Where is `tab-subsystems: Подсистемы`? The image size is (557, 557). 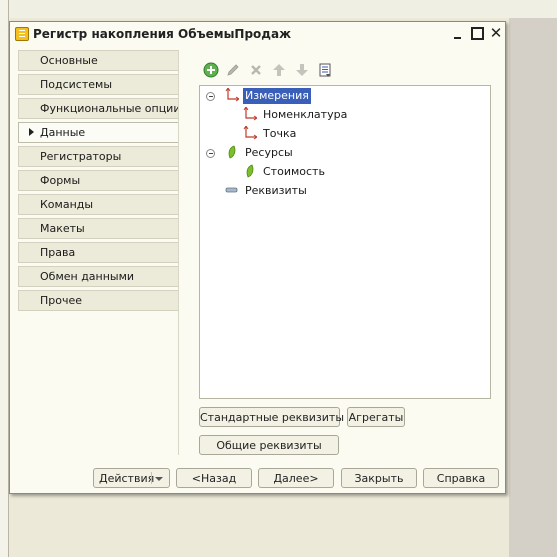 tab-subsystems: Подсистемы is located at coordinates (98, 84).